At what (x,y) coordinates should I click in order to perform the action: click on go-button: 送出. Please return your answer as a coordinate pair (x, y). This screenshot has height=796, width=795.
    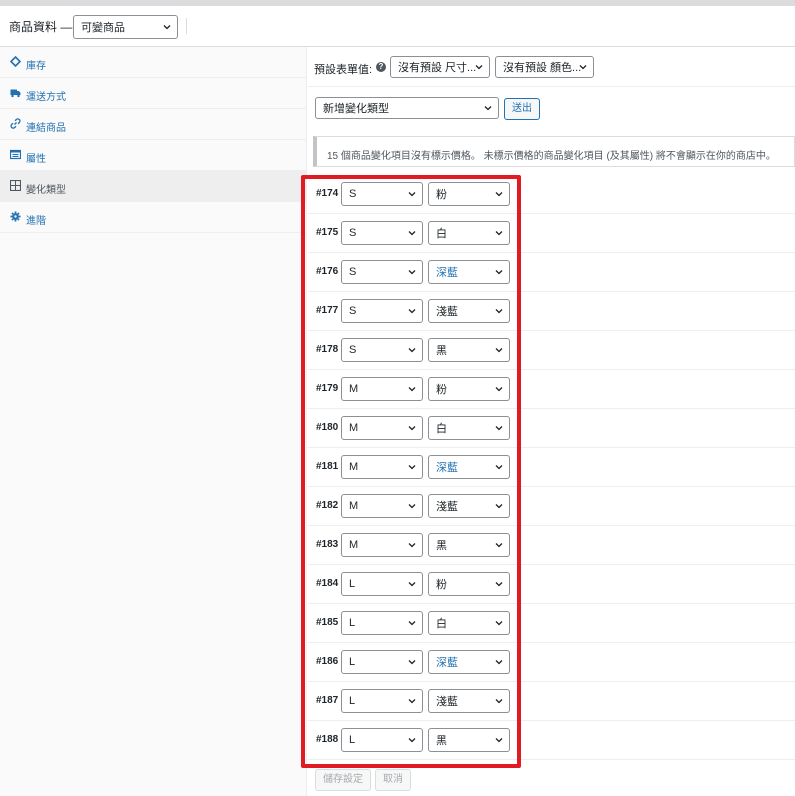
    Looking at the image, I should click on (522, 109).